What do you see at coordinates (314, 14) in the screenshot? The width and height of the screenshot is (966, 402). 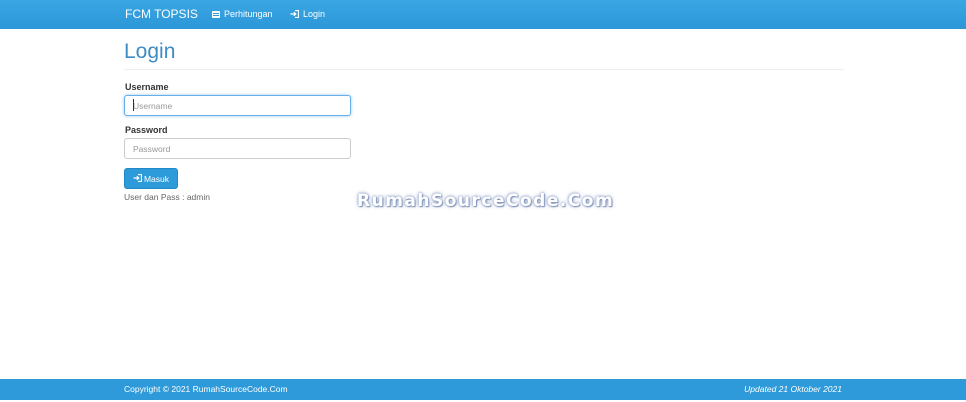 I see `nav-item-label: Login` at bounding box center [314, 14].